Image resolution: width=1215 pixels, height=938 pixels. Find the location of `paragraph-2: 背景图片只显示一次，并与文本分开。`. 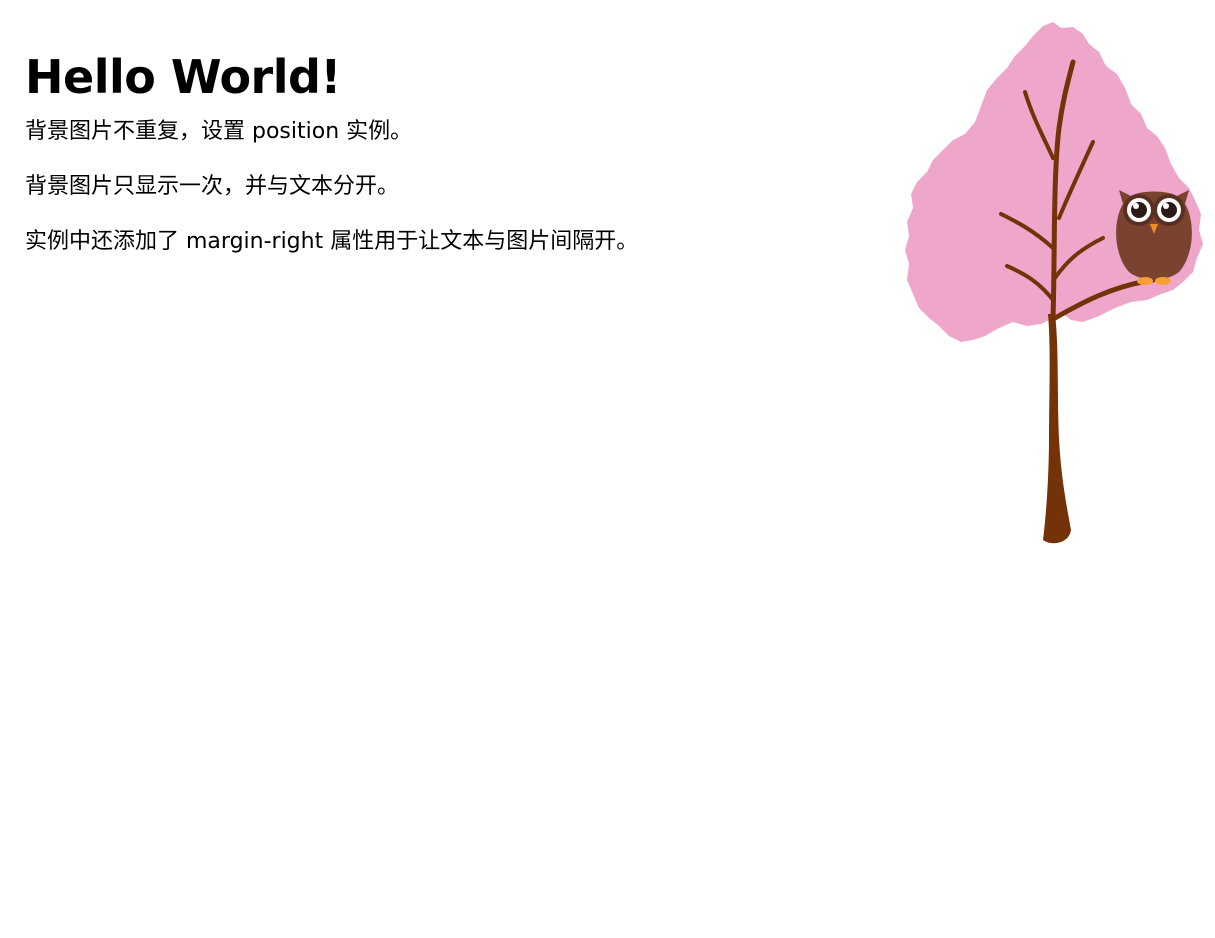

paragraph-2: 背景图片只显示一次，并与文本分开。 is located at coordinates (212, 186).